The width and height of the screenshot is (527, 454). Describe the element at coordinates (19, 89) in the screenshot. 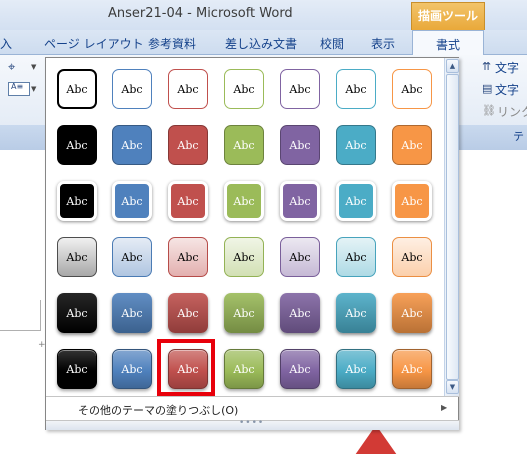

I see `text-box-icon: A≡` at that location.